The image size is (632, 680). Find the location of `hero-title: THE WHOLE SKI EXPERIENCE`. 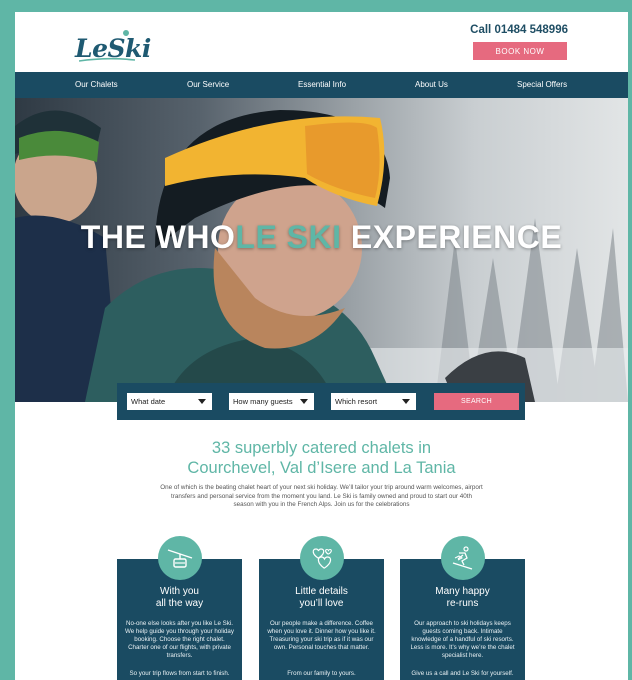

hero-title: THE WHOLE SKI EXPERIENCE is located at coordinates (321, 237).